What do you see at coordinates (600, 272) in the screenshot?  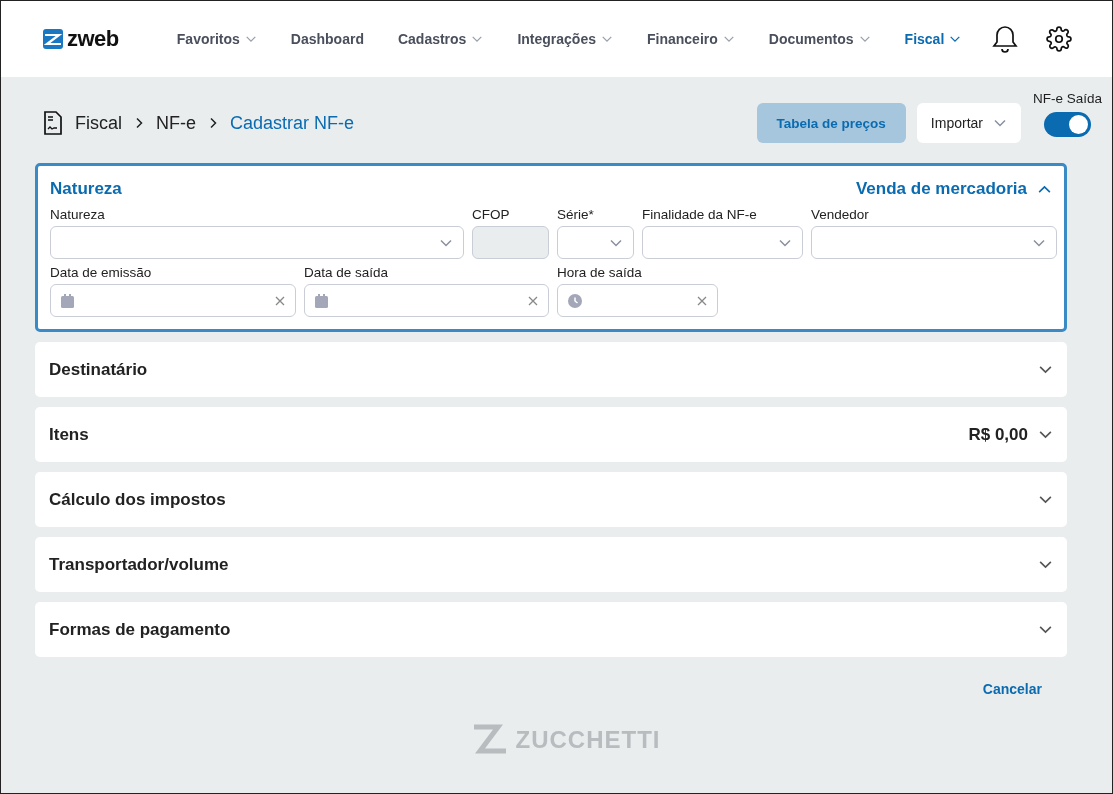 I see `field-label: Hora de saída` at bounding box center [600, 272].